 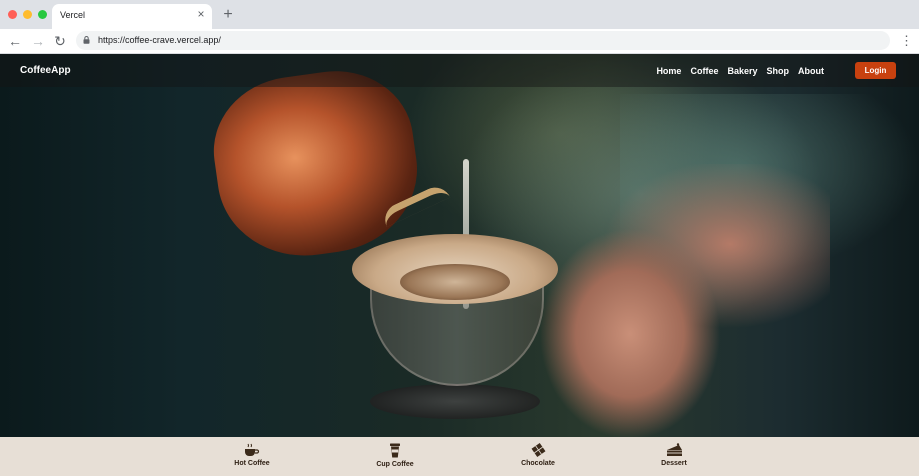 What do you see at coordinates (704, 71) in the screenshot?
I see `nav-link-coffee: Coffee` at bounding box center [704, 71].